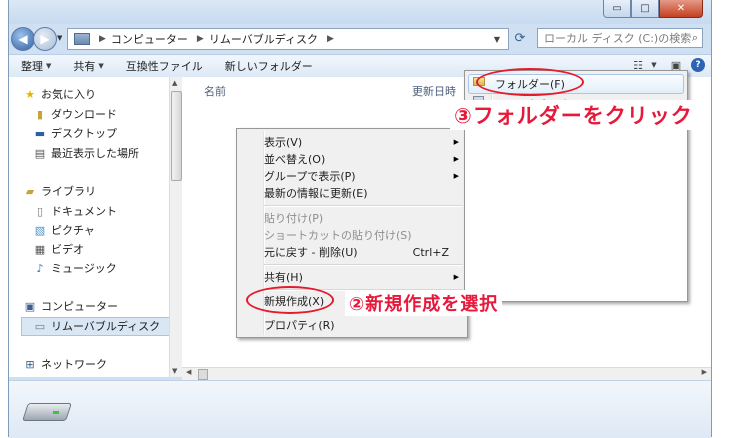 The image size is (730, 438). I want to click on menu-label: プロパティ(R), so click(299, 325).